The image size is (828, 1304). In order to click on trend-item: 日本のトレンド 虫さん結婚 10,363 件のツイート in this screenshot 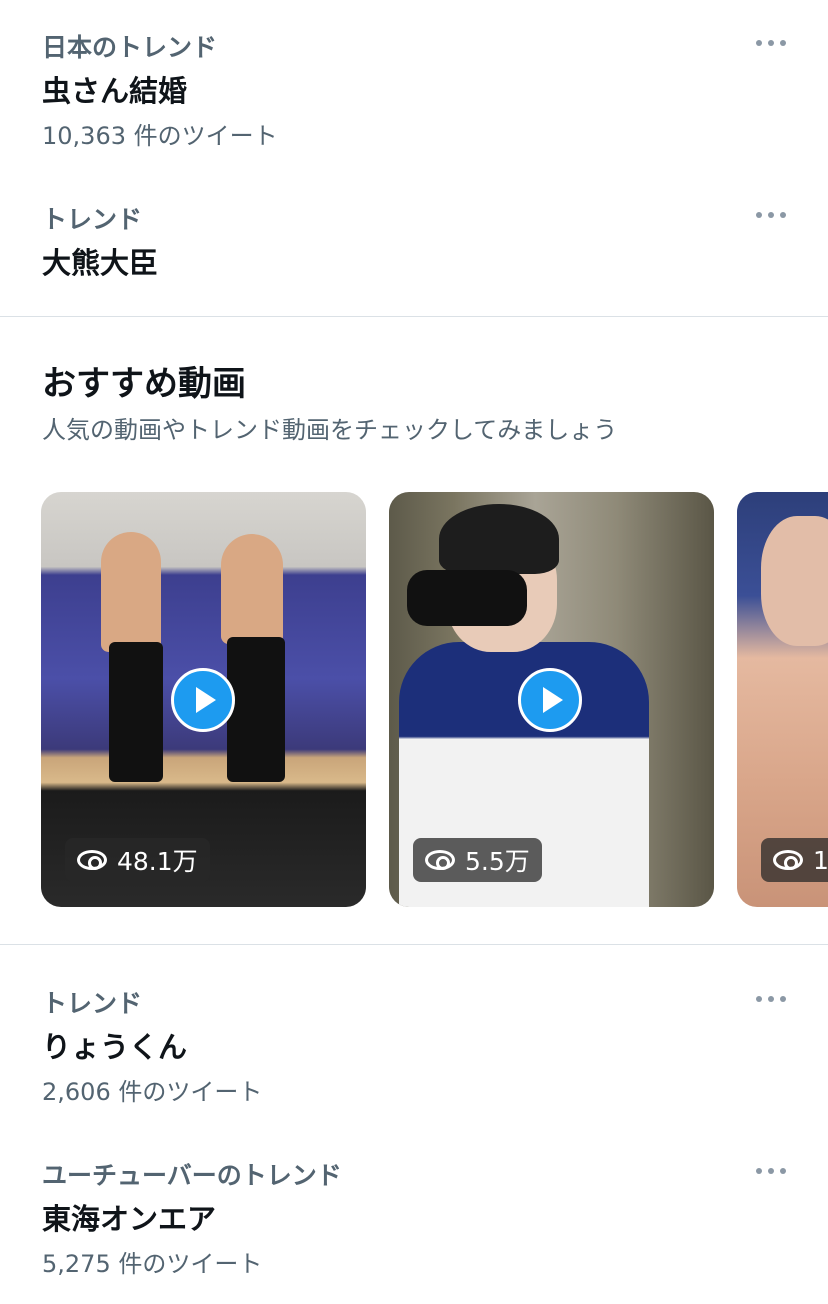, I will do `click(414, 85)`.